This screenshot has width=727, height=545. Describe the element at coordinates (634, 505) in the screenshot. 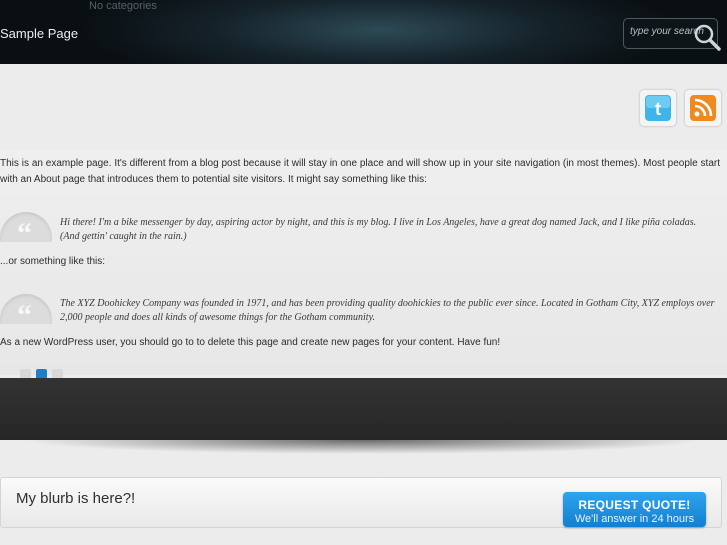

I see `request-quote-label: REQUEST QUOTE!` at that location.